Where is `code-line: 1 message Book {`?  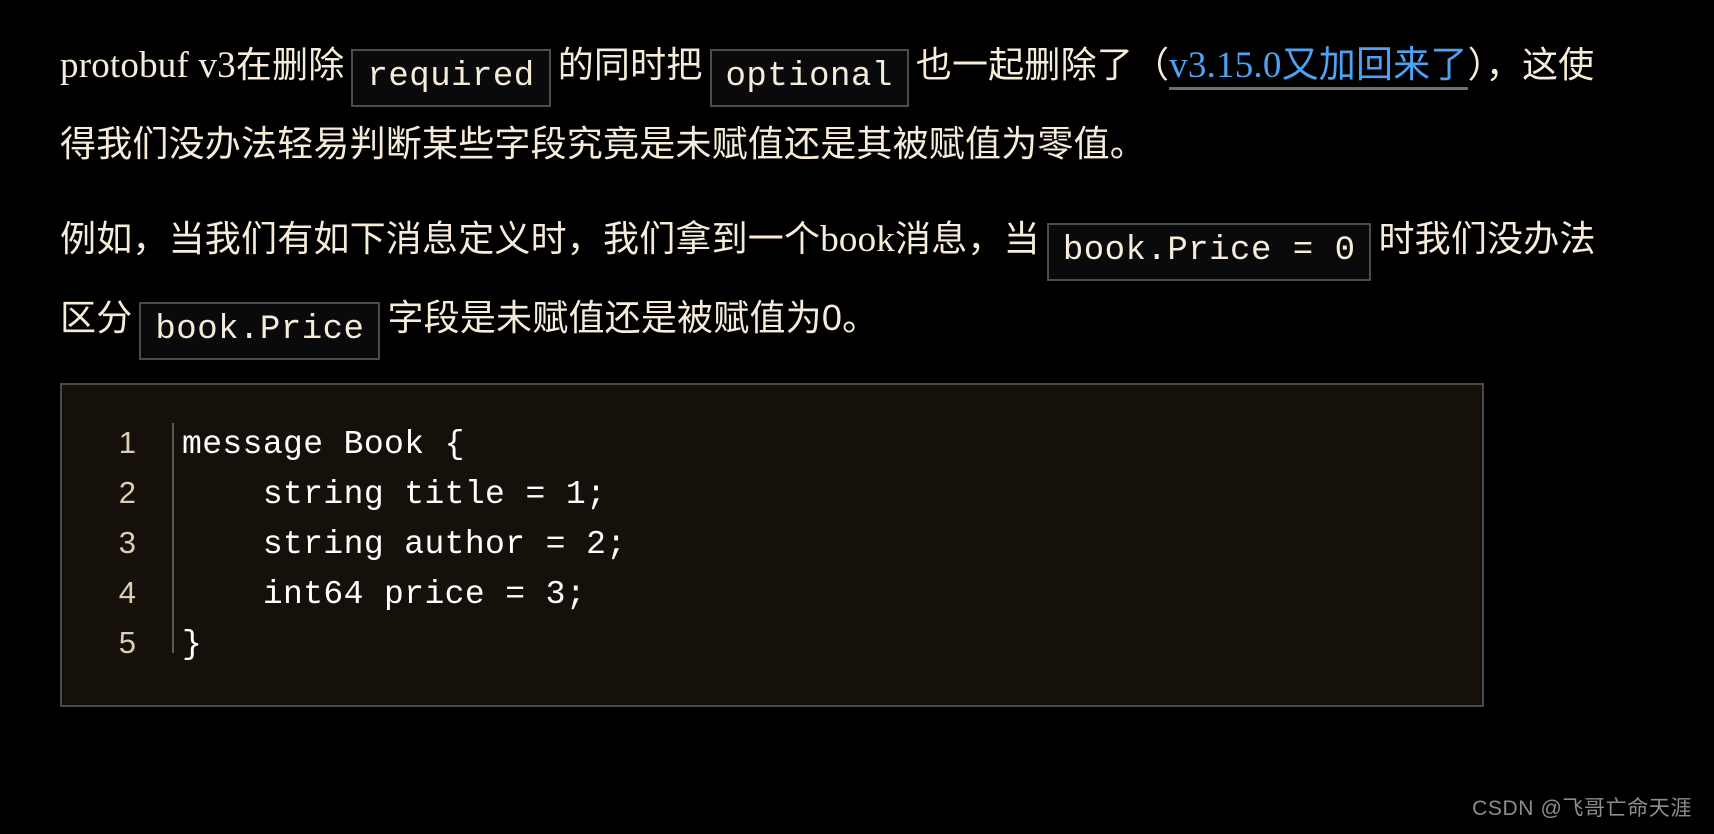
code-line: 1 message Book { is located at coordinates (772, 450).